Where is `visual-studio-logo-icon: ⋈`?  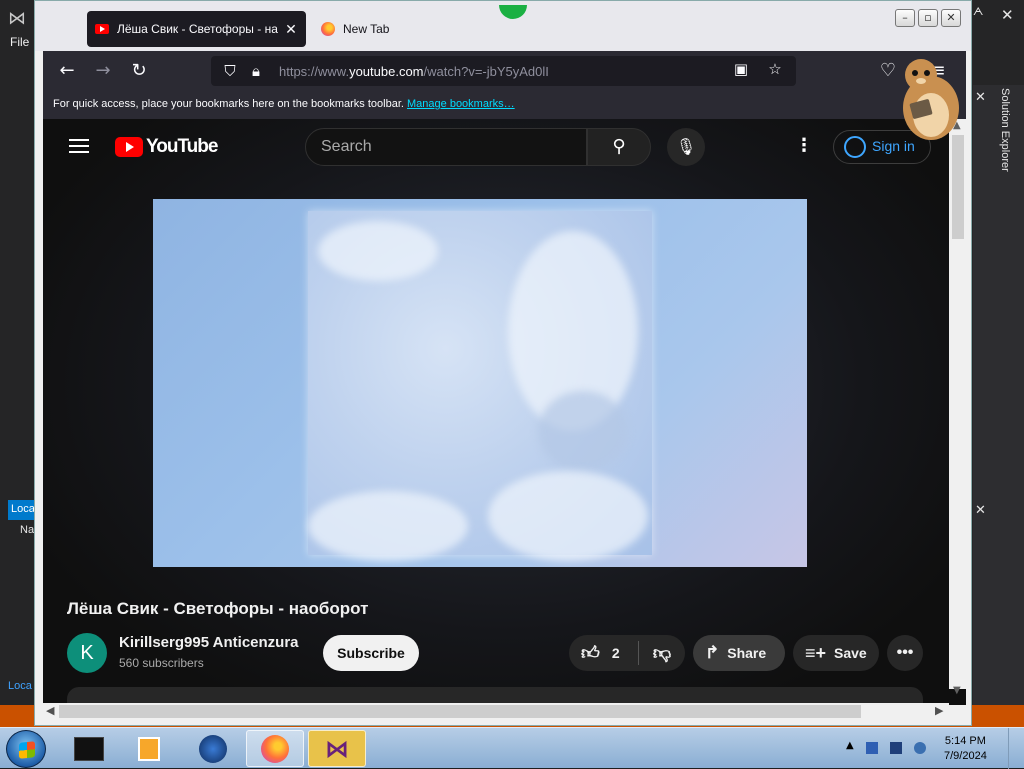
visual-studio-logo-icon: ⋈ is located at coordinates (20, 19).